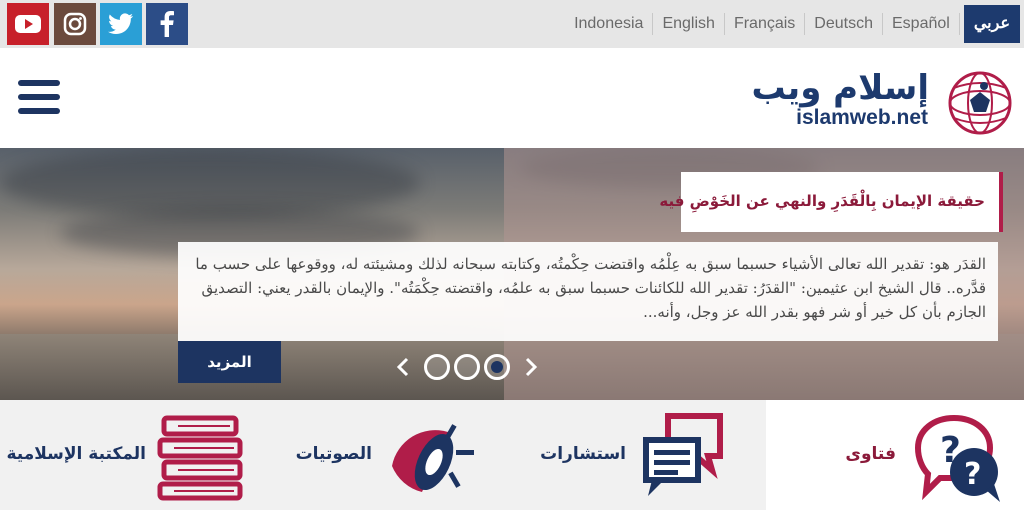 The height and width of the screenshot is (510, 1024). I want to click on read-more-button: المزيد, so click(229, 362).